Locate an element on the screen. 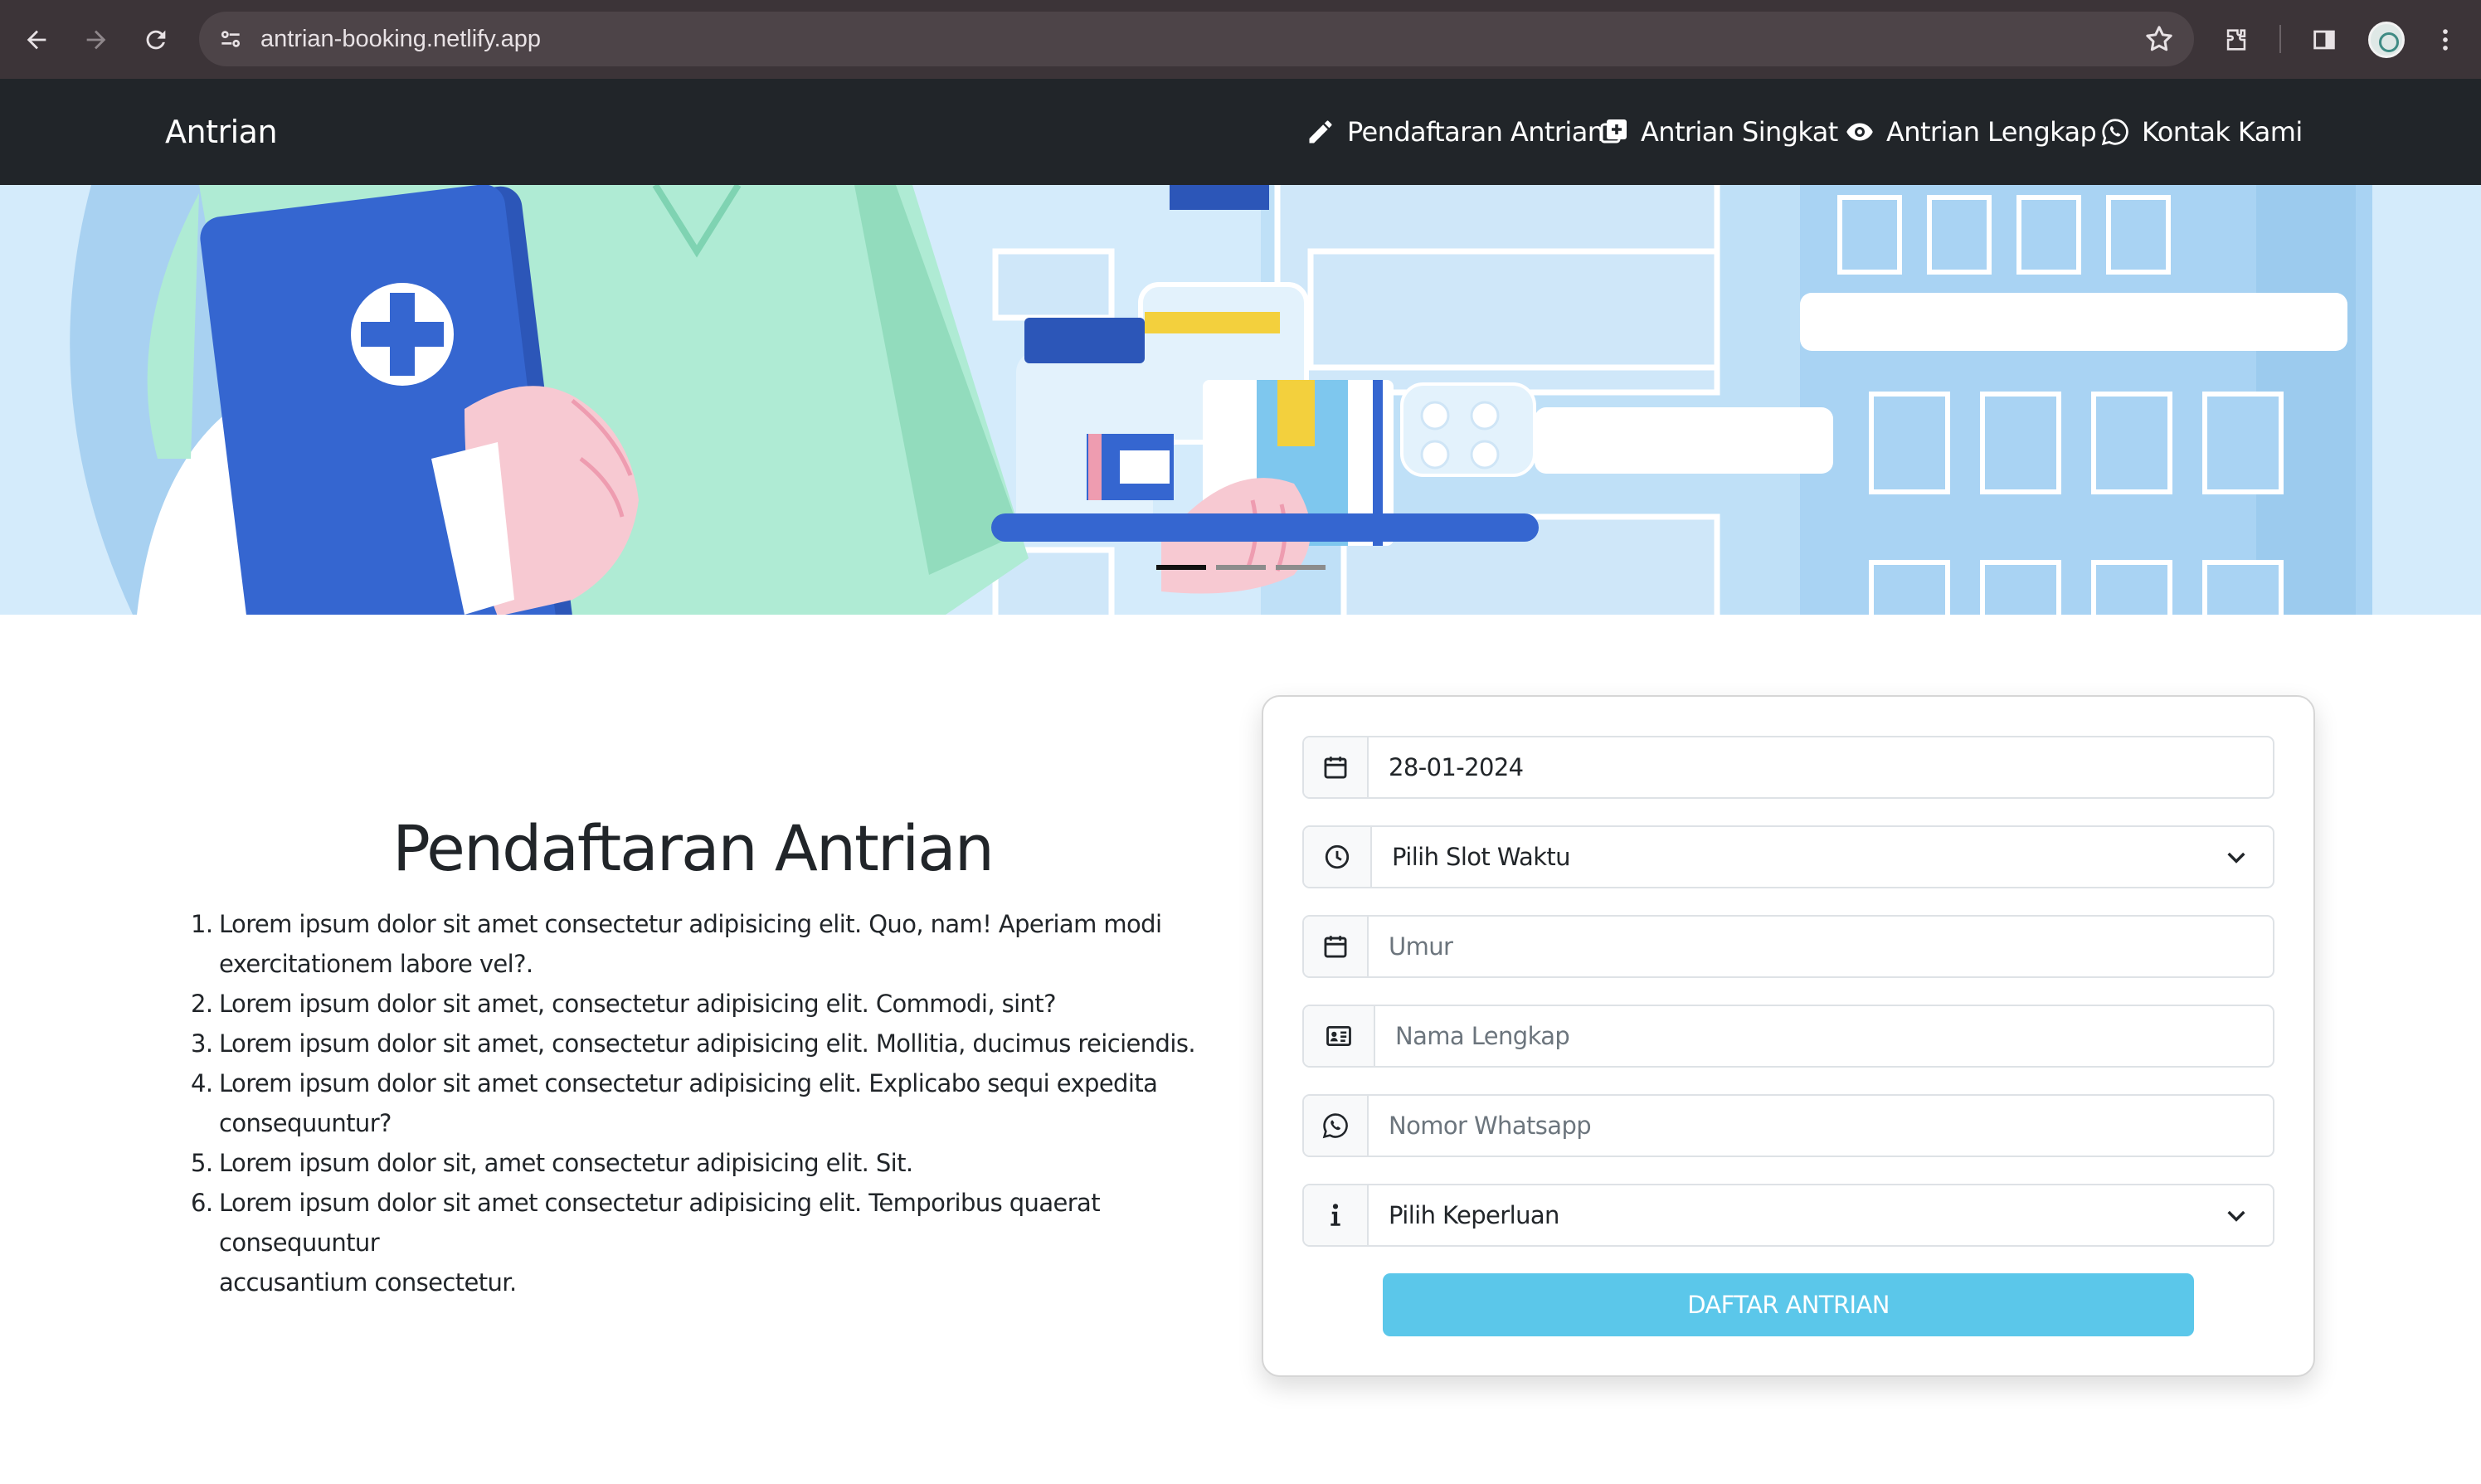 The height and width of the screenshot is (1484, 2481). full-name-input: Nama Lengkap is located at coordinates (1788, 1036).